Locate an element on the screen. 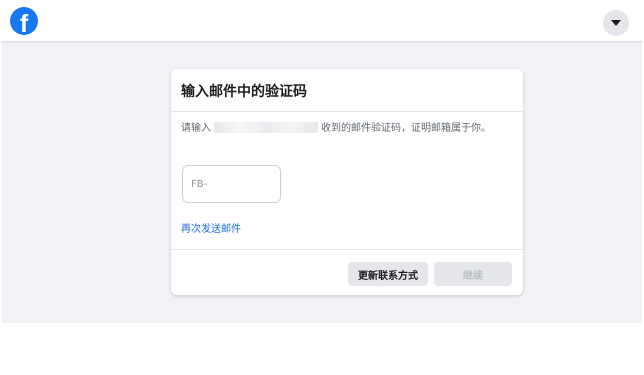 The width and height of the screenshot is (644, 375). verification-code-input is located at coordinates (231, 184).